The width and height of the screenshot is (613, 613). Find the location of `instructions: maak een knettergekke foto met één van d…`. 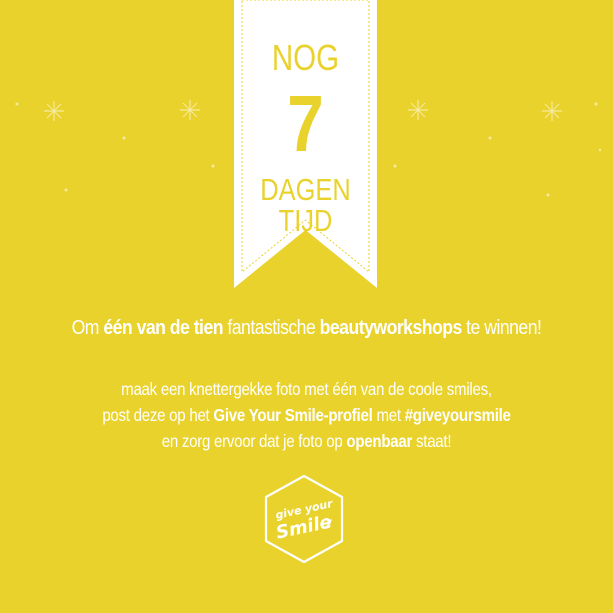

instructions: maak een knettergekke foto met één van d… is located at coordinates (306, 415).